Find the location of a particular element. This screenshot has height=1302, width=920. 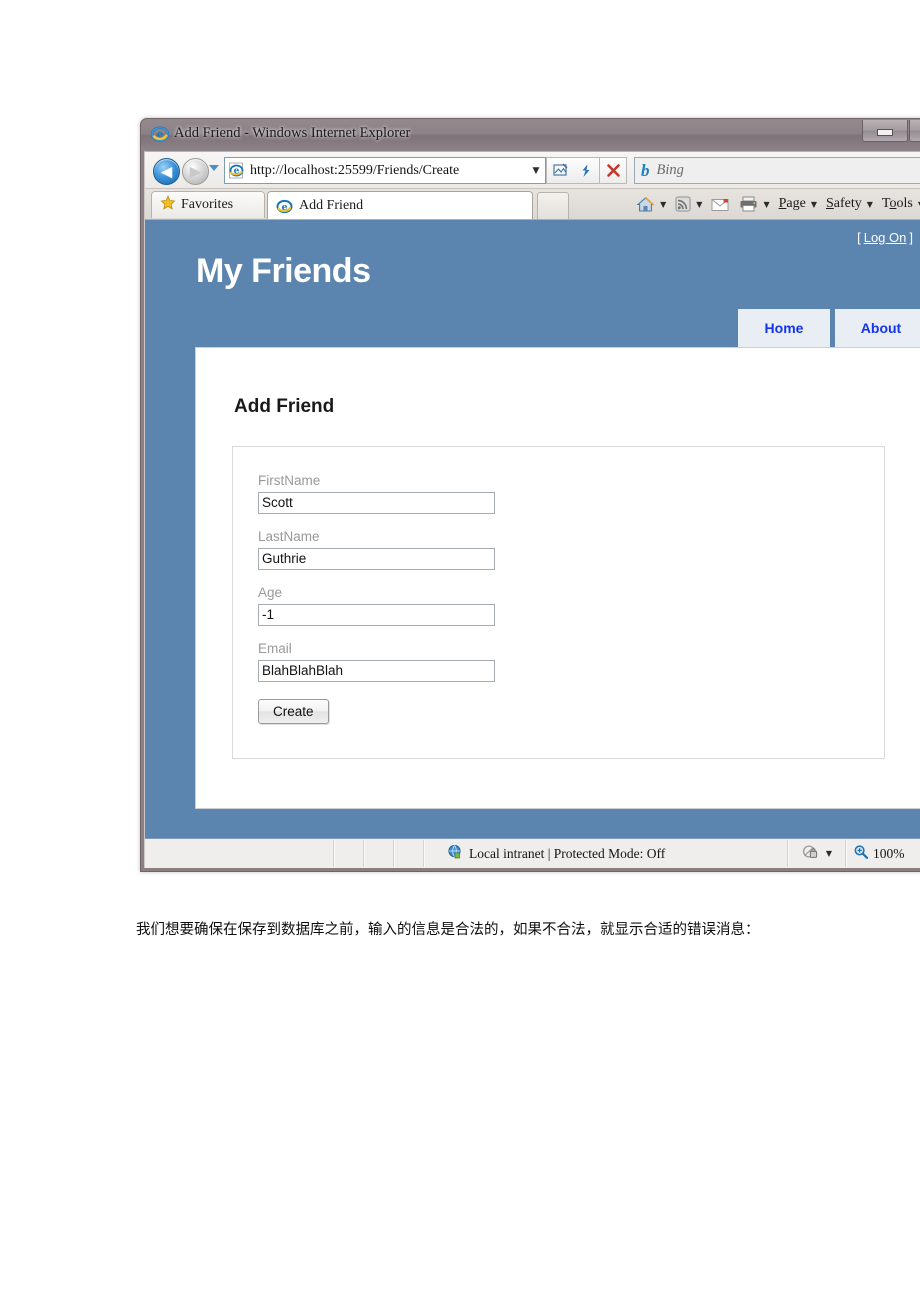

home-icon is located at coordinates (645, 204).